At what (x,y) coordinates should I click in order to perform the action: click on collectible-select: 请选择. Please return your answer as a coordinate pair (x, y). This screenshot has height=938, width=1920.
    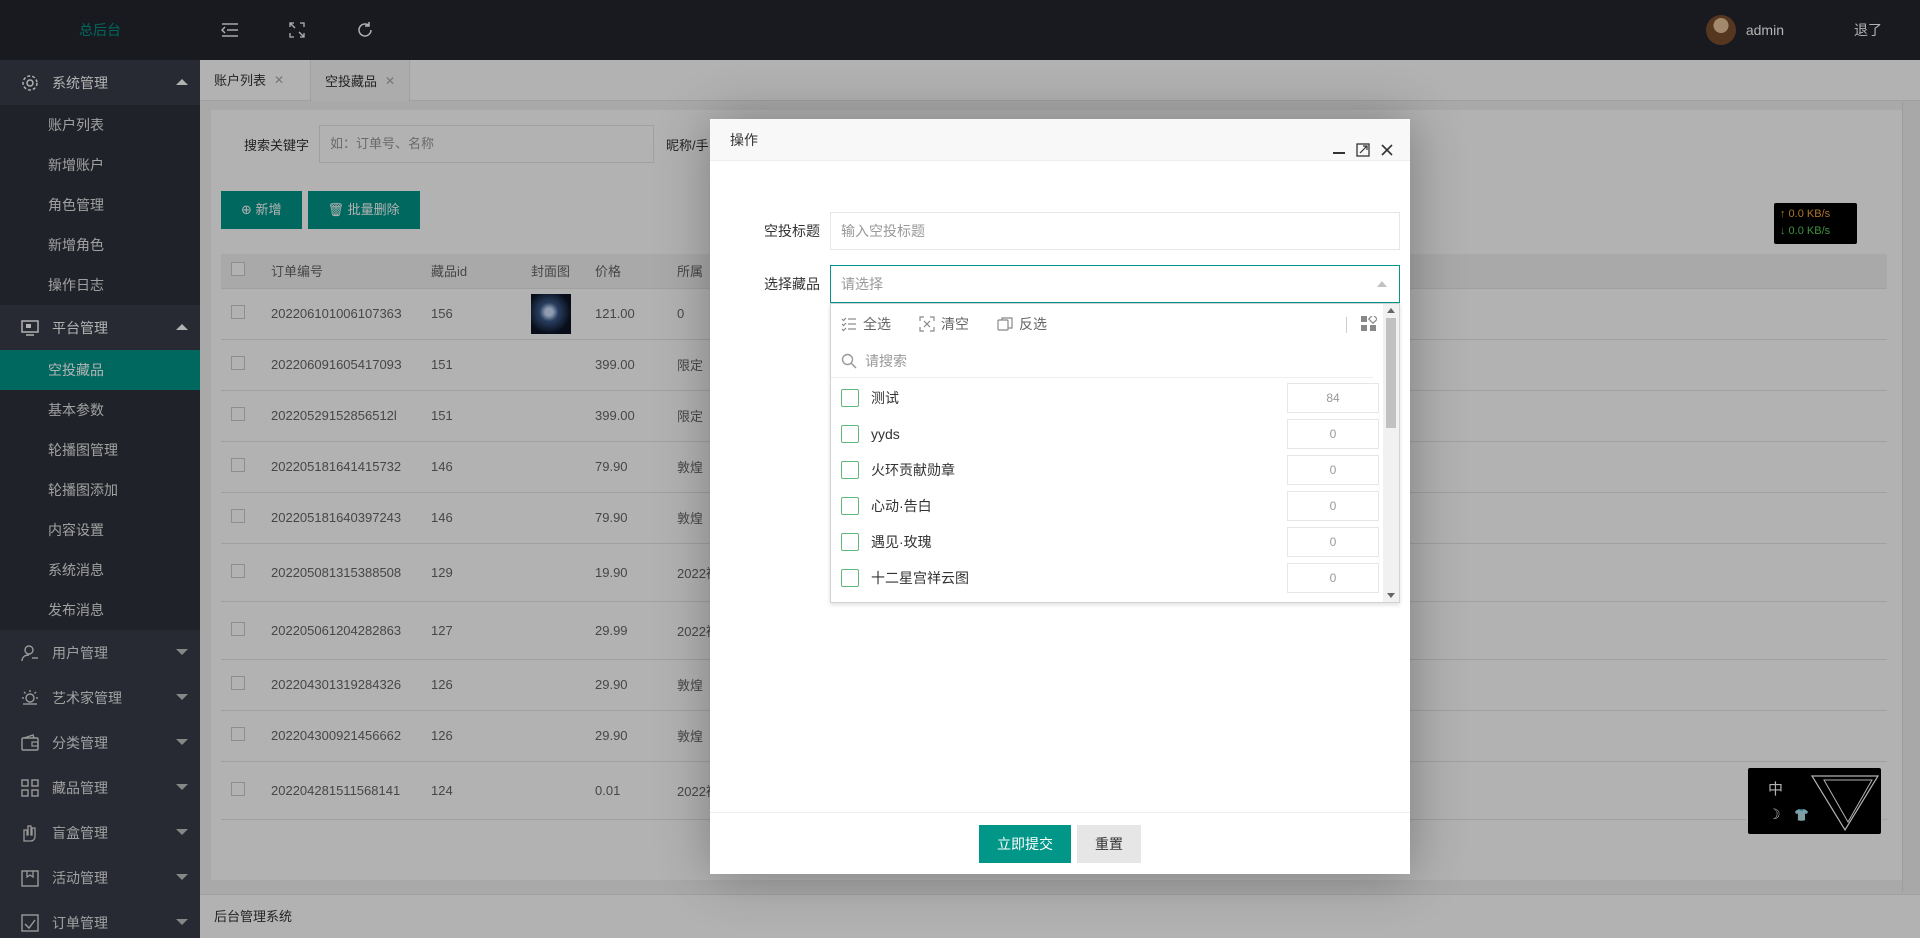
    Looking at the image, I should click on (1115, 284).